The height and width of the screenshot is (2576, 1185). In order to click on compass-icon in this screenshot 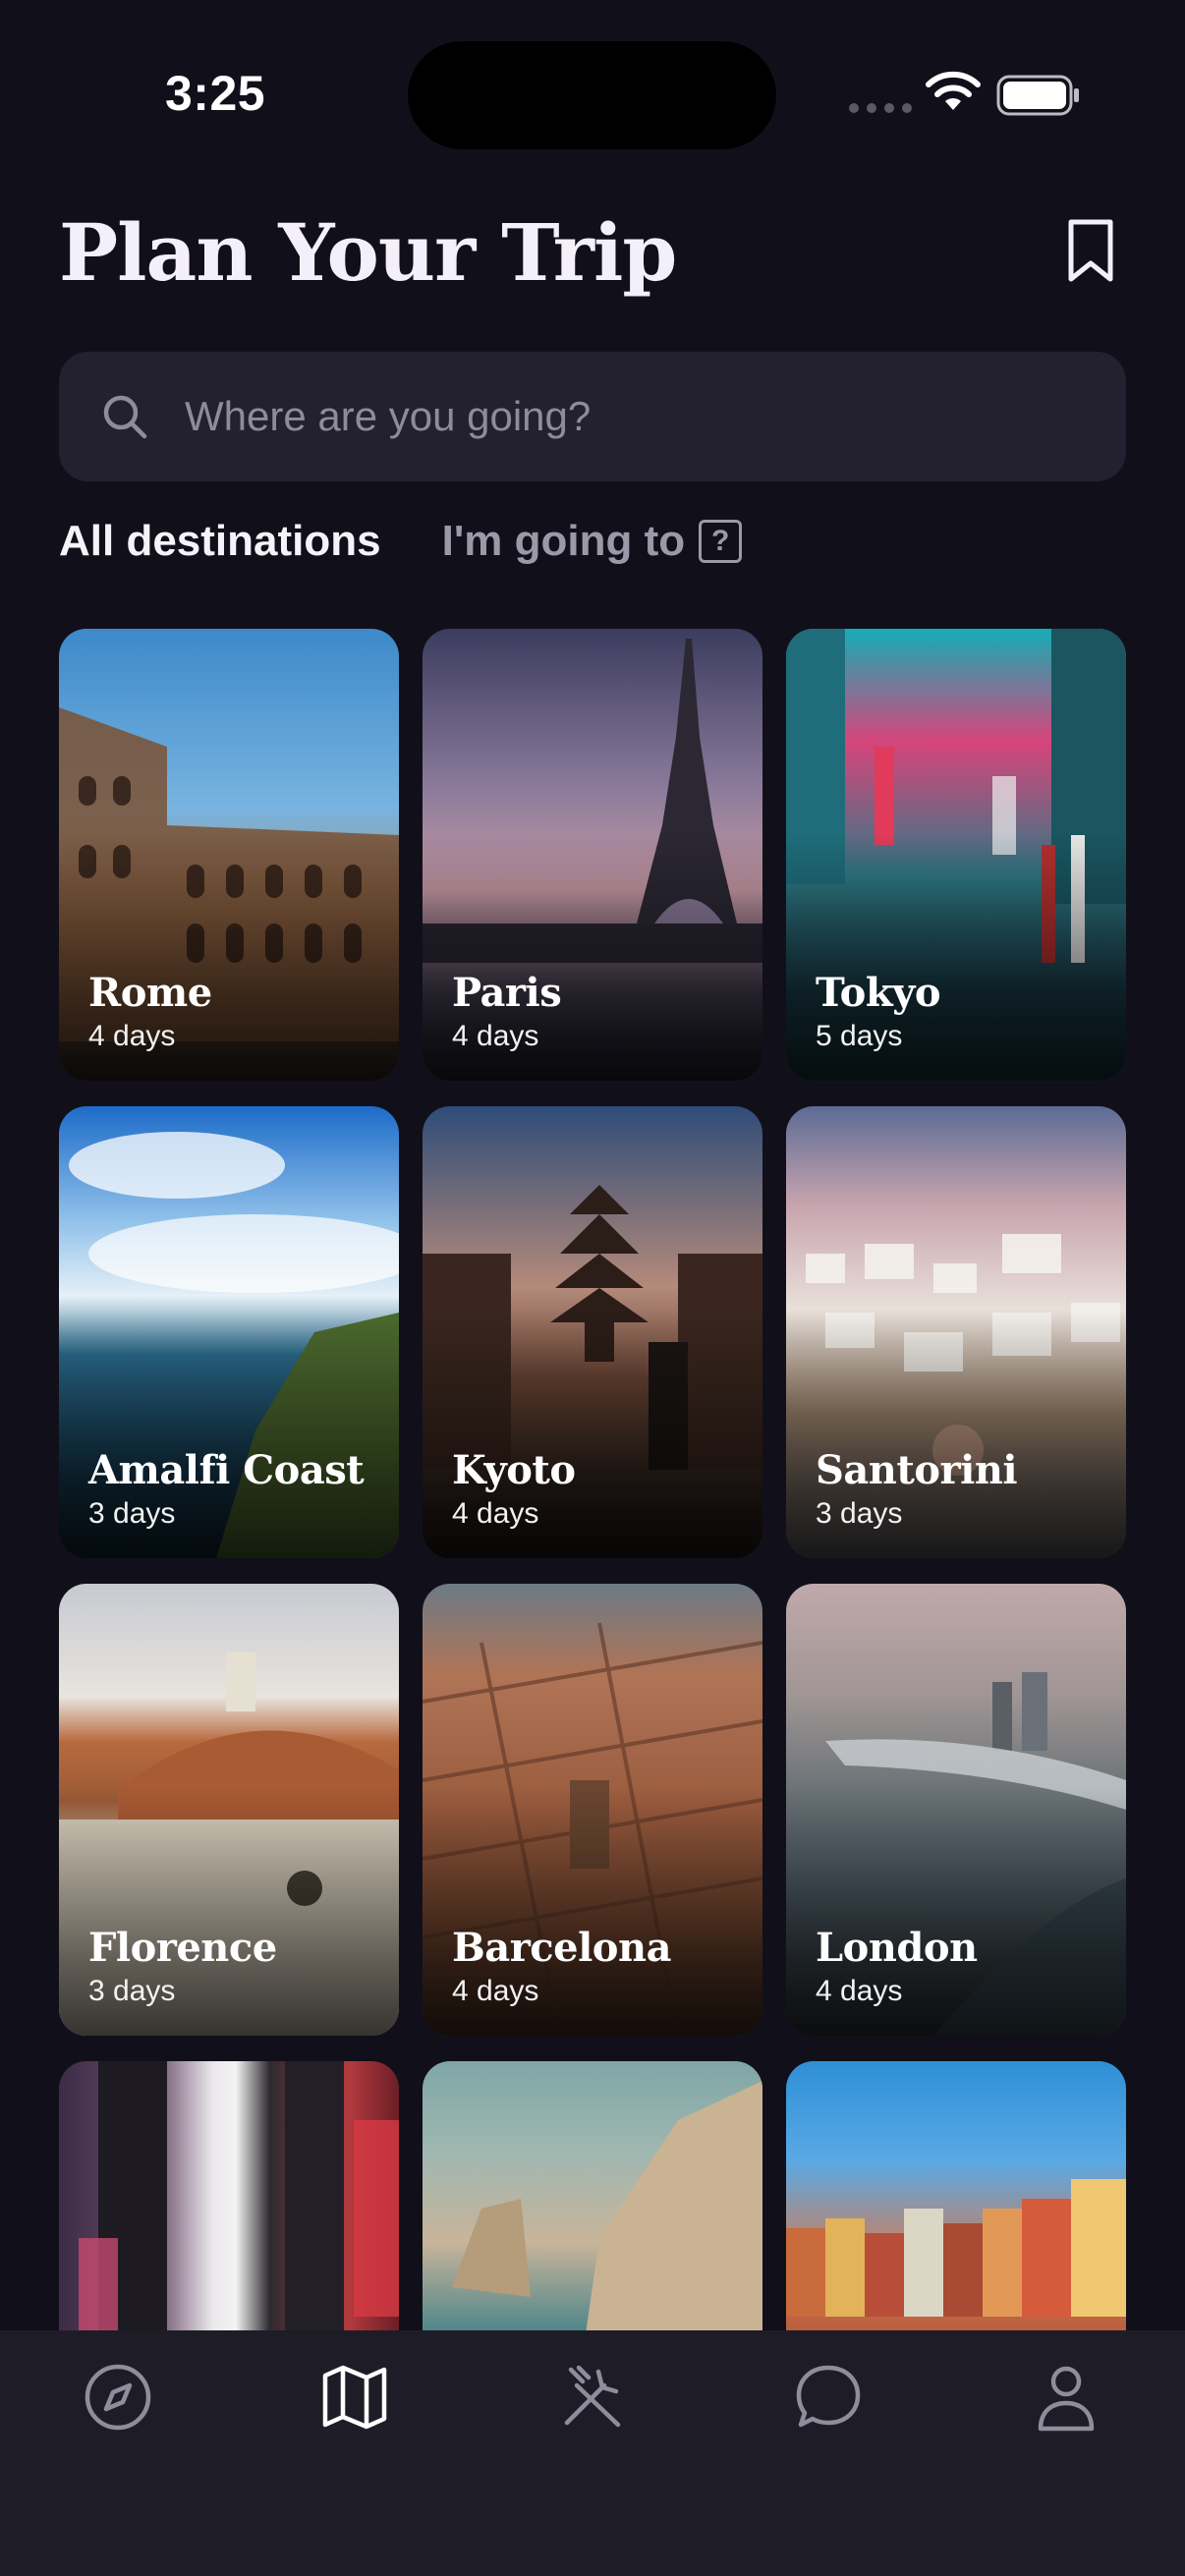, I will do `click(118, 2397)`.